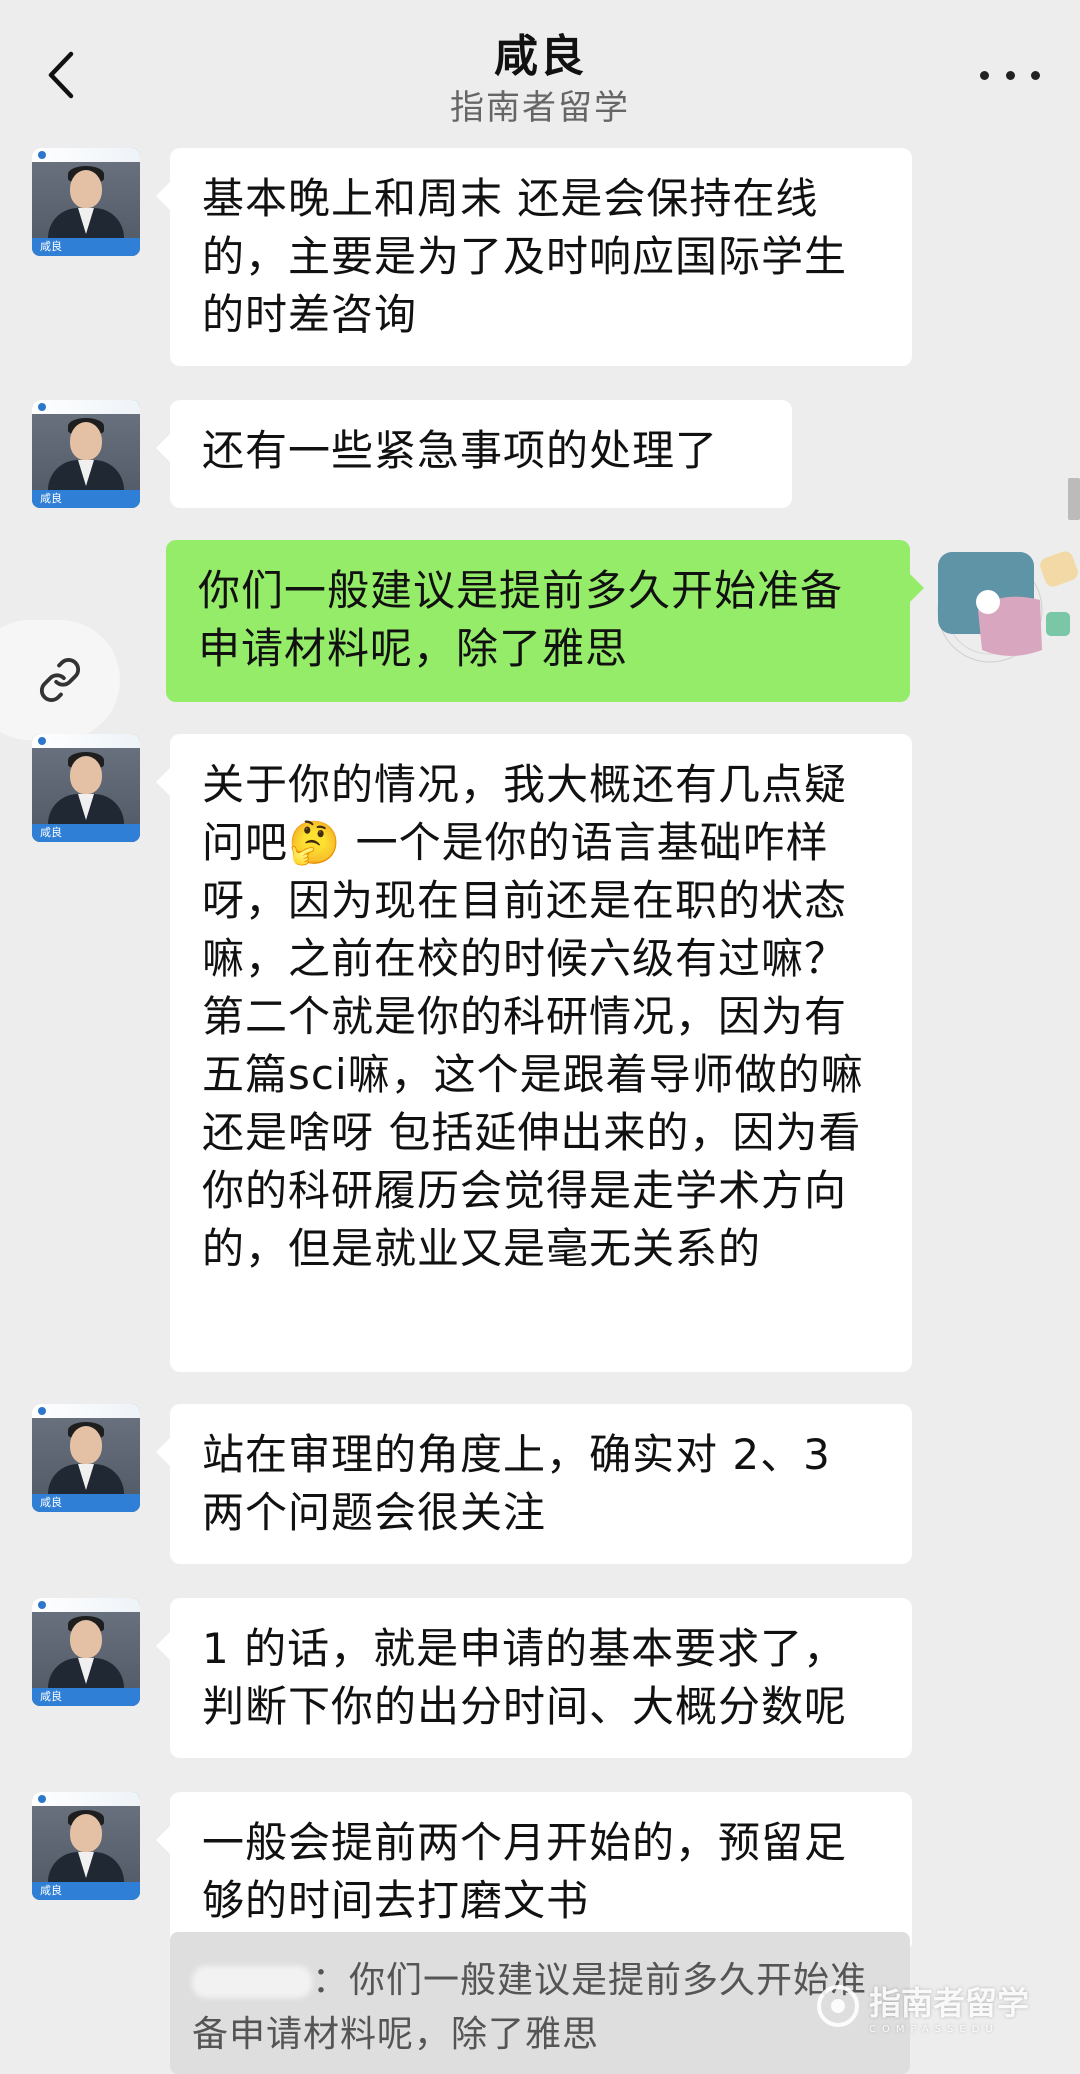 The image size is (1080, 2074). Describe the element at coordinates (984, 75) in the screenshot. I see `more-dots-icon` at that location.